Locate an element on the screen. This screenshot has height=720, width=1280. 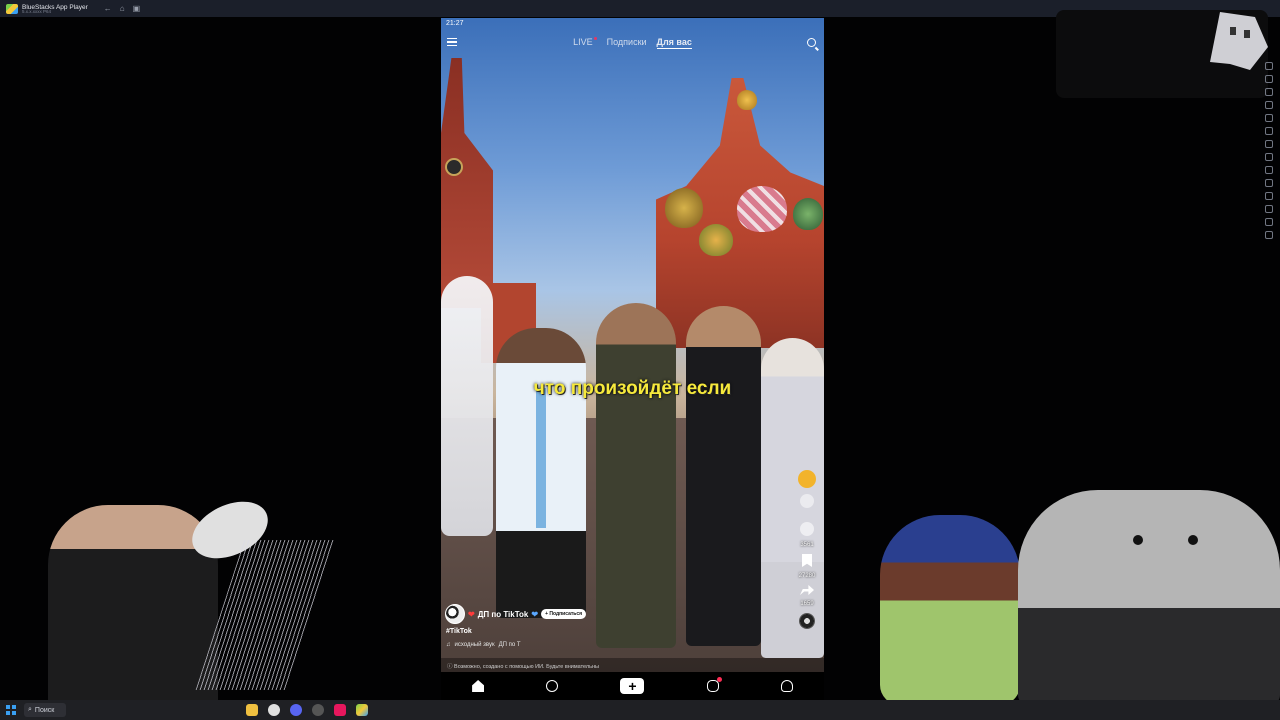
video-caption: что произойдёт если is located at coordinates (632, 388).